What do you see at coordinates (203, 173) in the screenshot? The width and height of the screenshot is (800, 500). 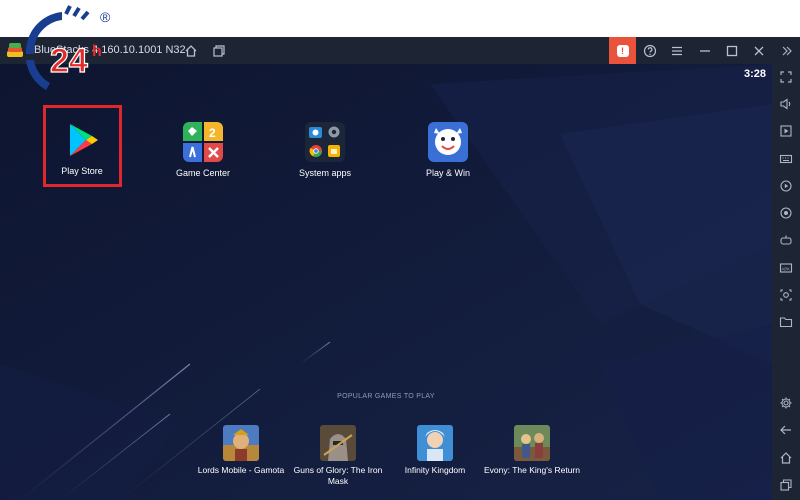 I see `app-label: Game Center` at bounding box center [203, 173].